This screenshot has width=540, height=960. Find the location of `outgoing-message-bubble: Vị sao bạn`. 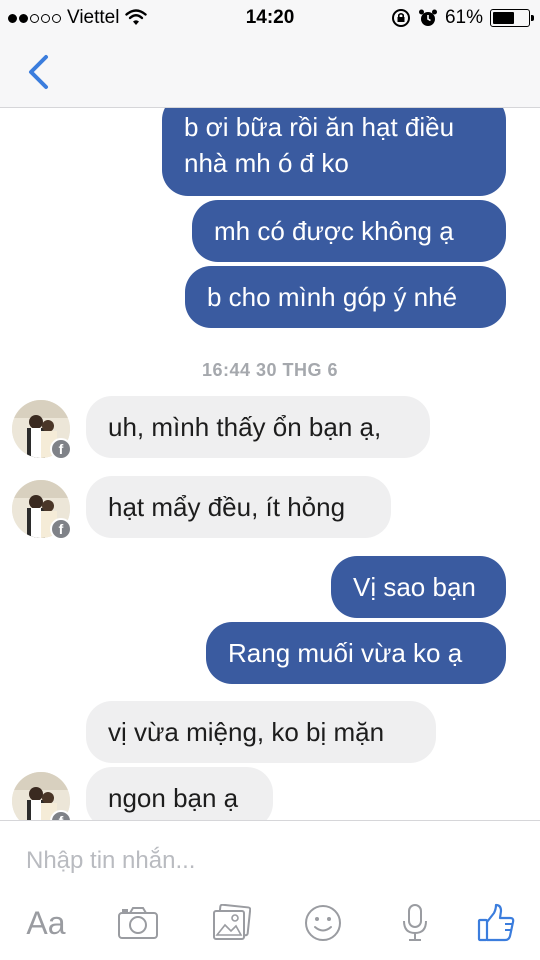

outgoing-message-bubble: Vị sao bạn is located at coordinates (418, 587).